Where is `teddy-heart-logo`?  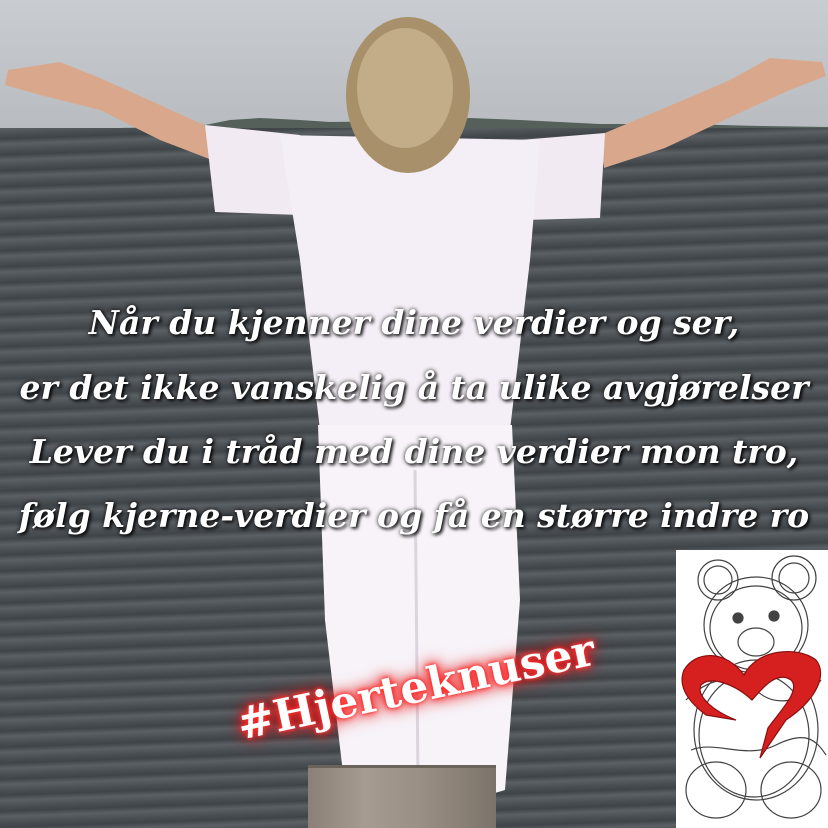
teddy-heart-logo is located at coordinates (752, 689).